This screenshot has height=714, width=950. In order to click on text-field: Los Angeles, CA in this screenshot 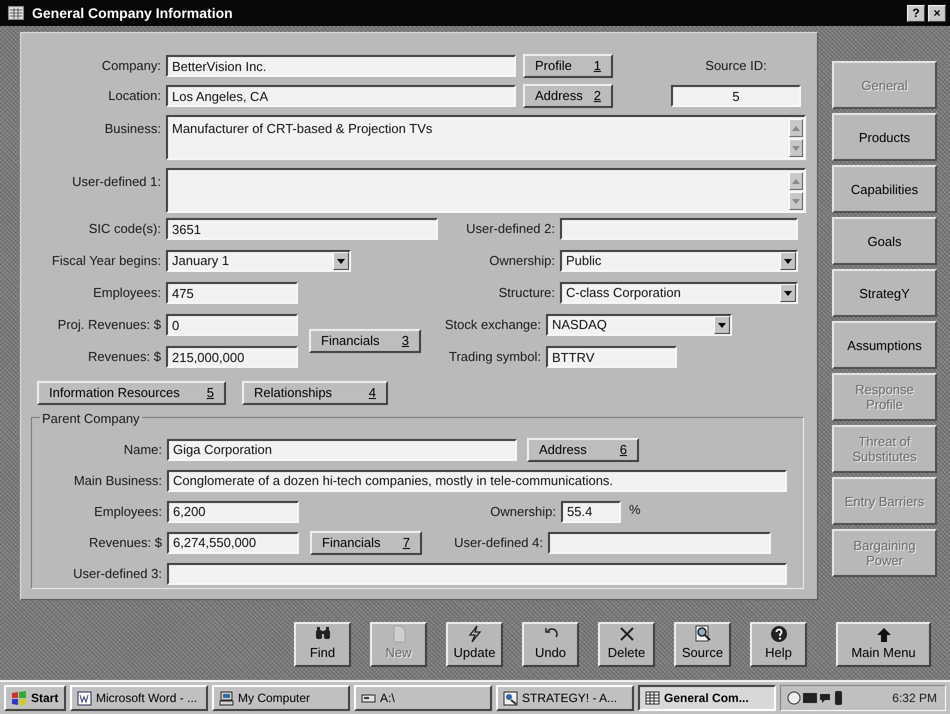, I will do `click(341, 96)`.